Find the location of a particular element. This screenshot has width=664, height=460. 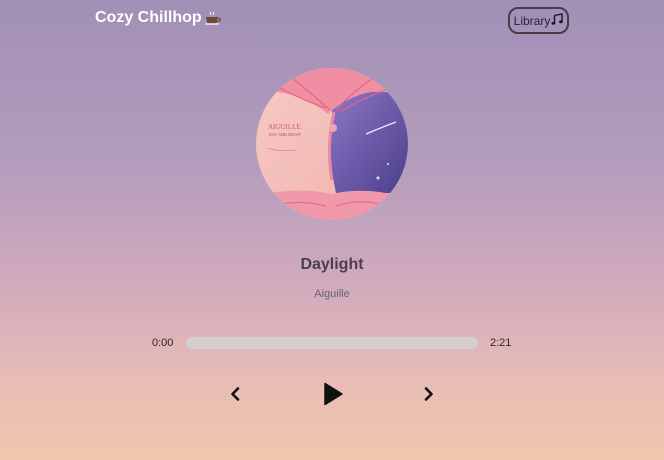

chevron-right-icon is located at coordinates (429, 396).